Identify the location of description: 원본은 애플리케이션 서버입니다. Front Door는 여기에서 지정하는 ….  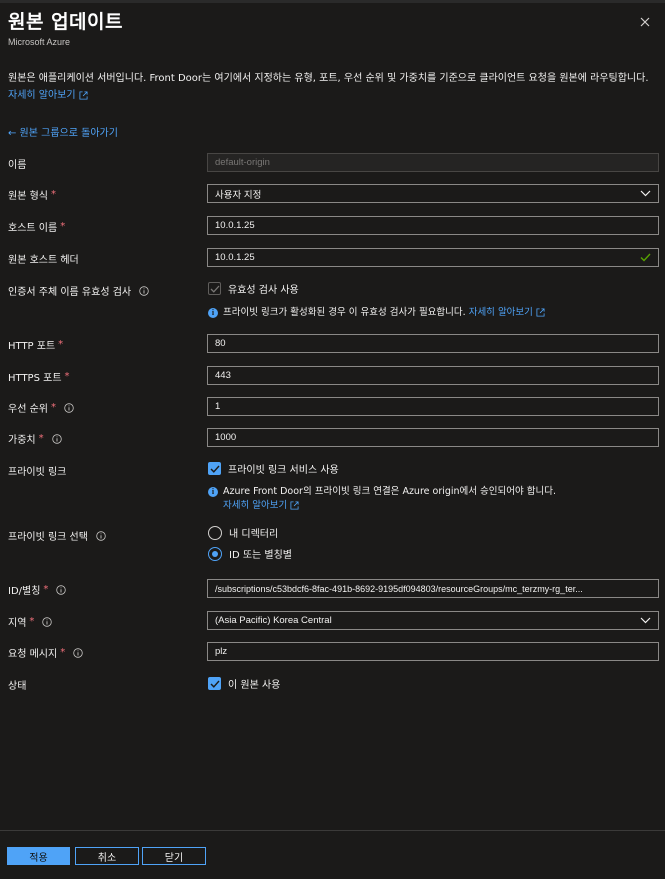
(333, 87).